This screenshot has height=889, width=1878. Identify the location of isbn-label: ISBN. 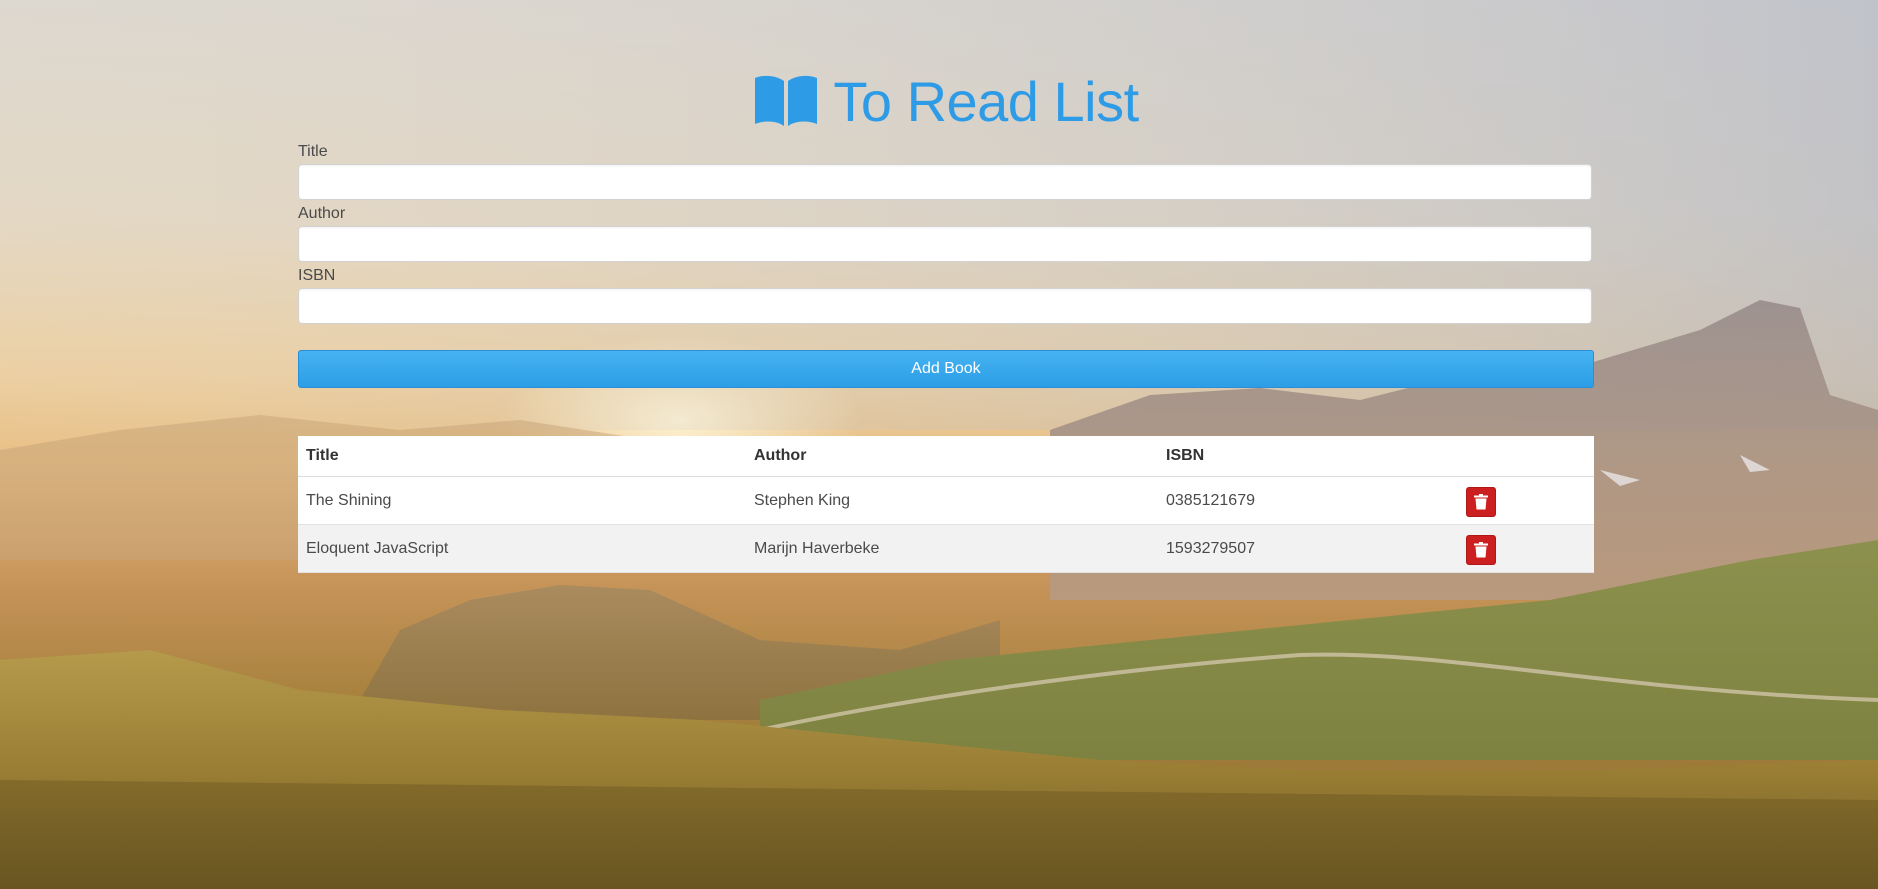
(317, 275).